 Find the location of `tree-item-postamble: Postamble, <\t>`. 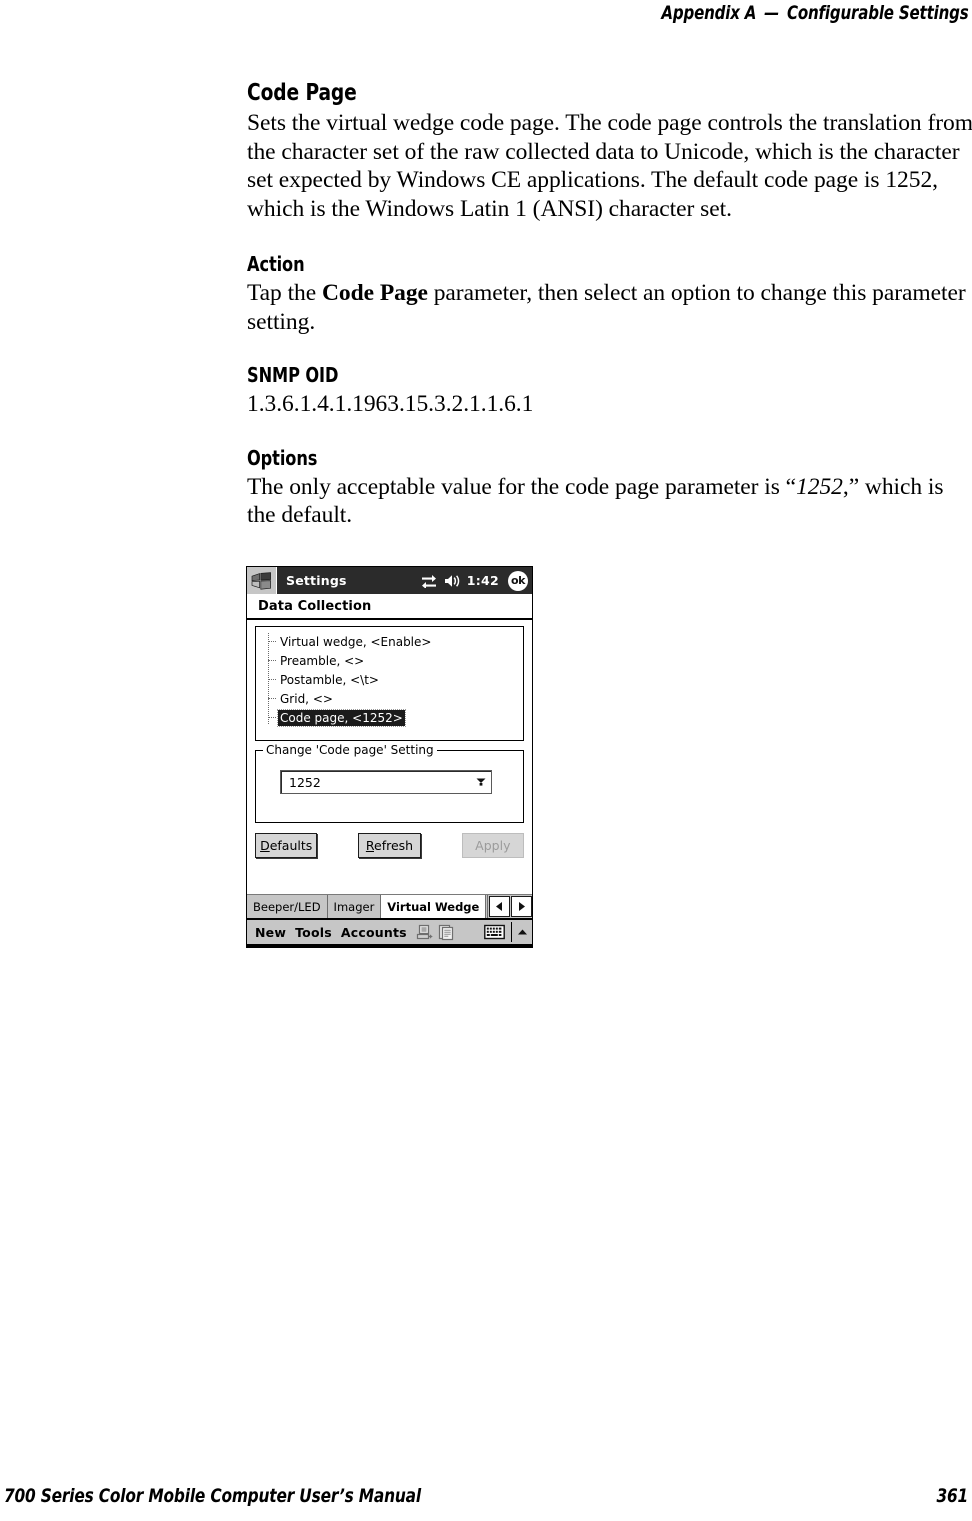

tree-item-postamble: Postamble, <\t> is located at coordinates (389, 679).